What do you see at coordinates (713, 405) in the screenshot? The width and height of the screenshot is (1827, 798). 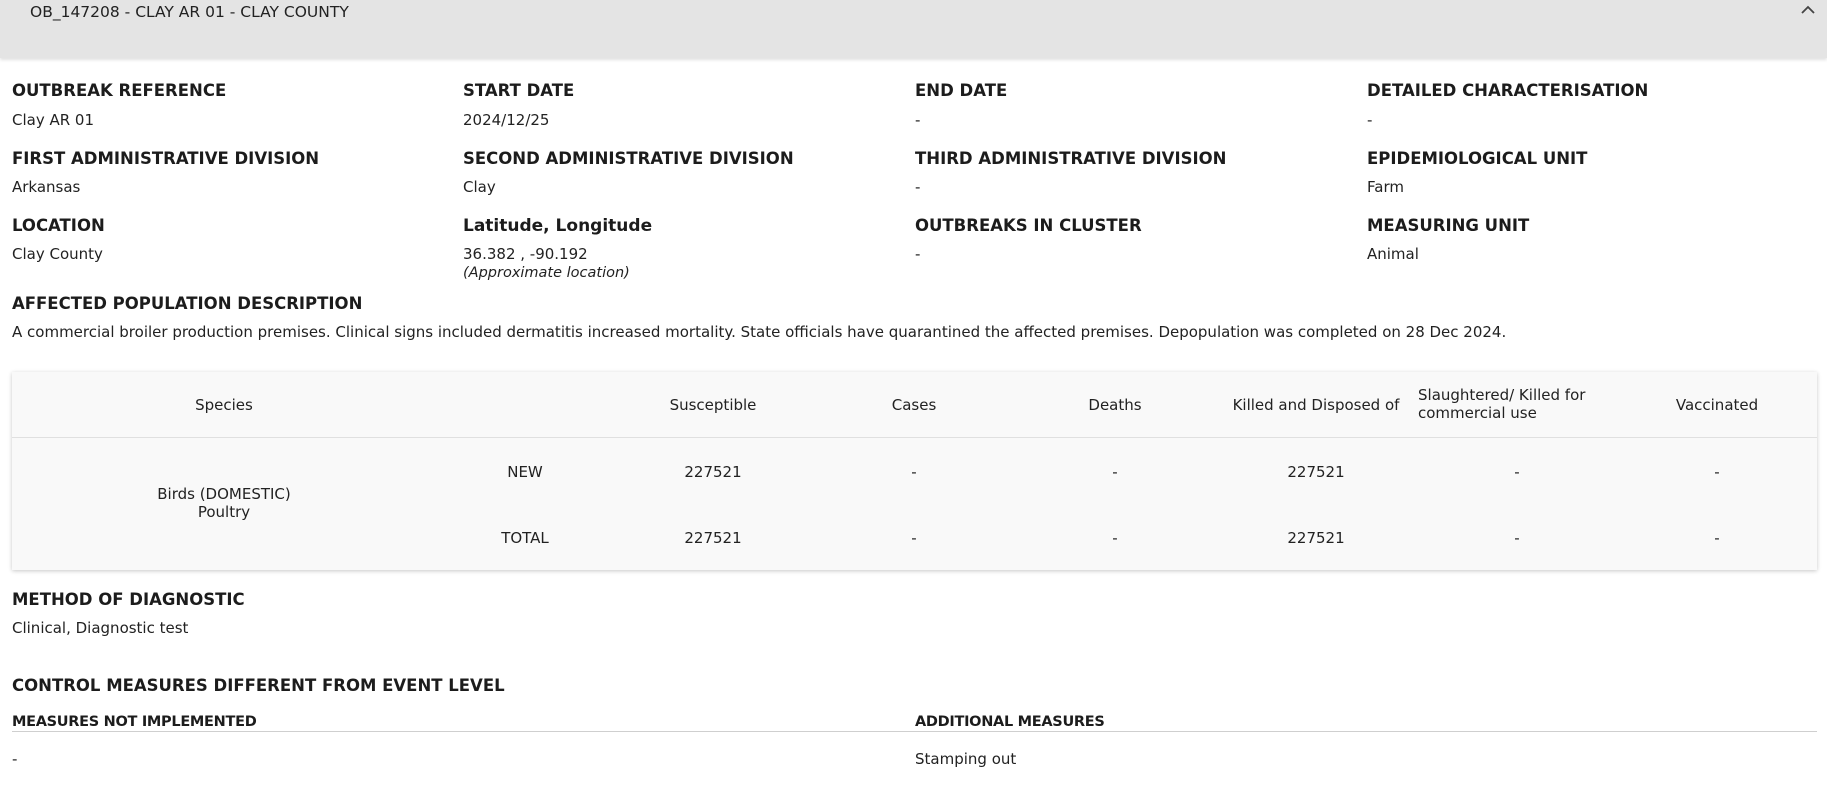 I see `col-header-susceptible: Susceptible` at bounding box center [713, 405].